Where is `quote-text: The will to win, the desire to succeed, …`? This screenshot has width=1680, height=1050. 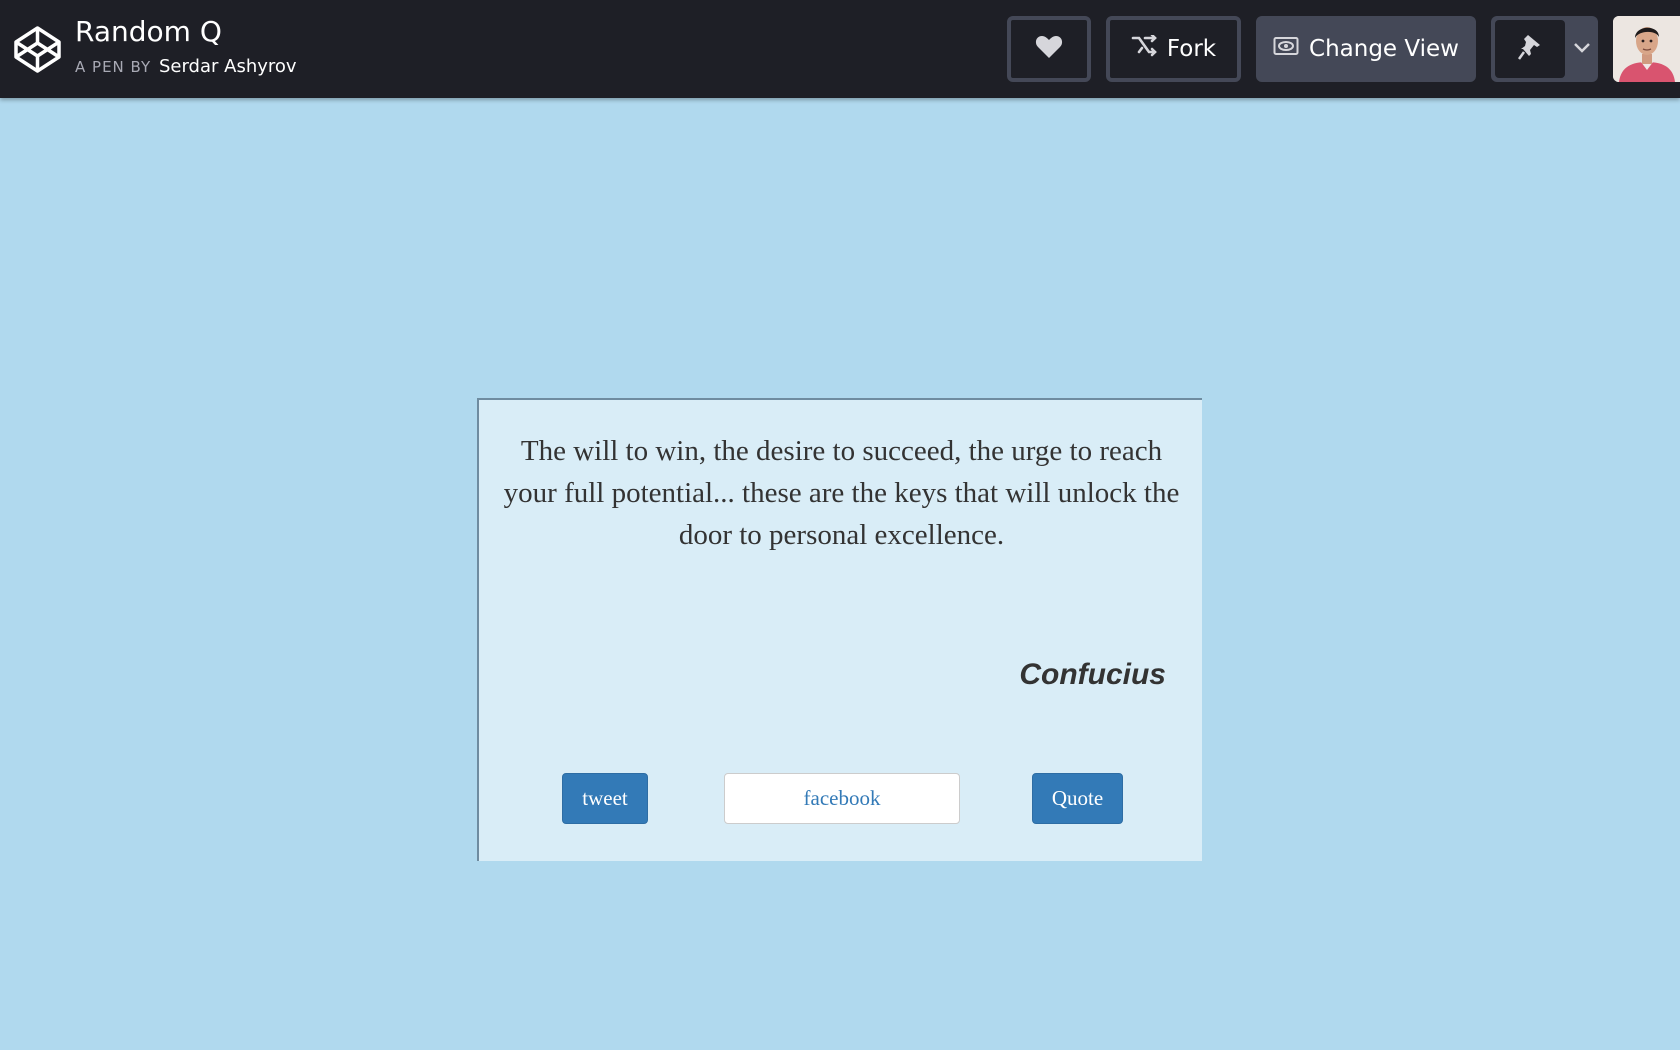
quote-text: The will to win, the desire to succeed, … is located at coordinates (841, 493).